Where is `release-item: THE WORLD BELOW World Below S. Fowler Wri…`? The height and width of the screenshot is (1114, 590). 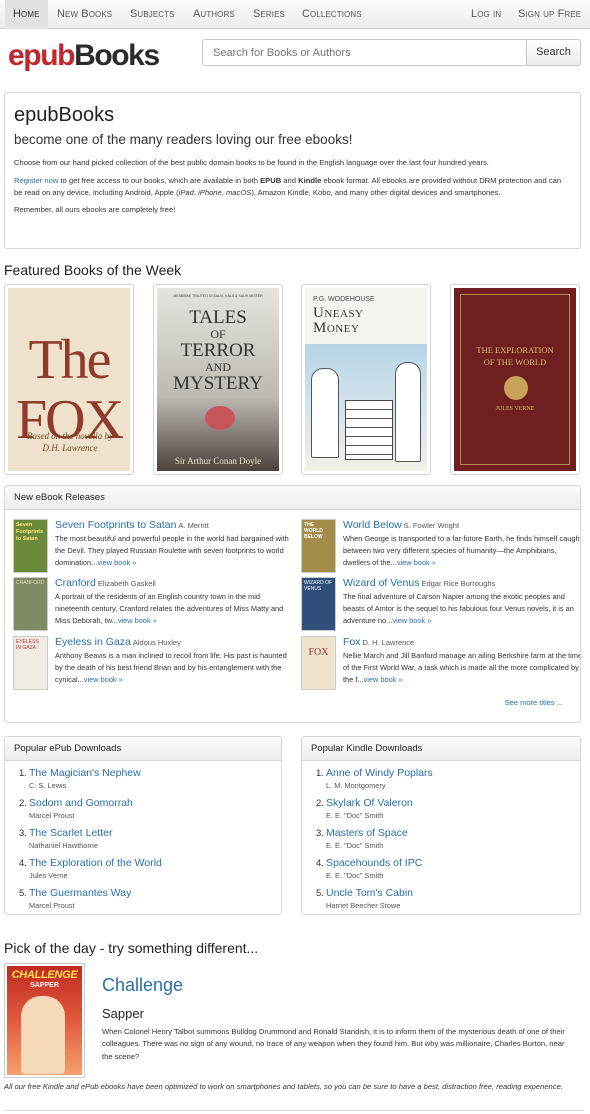
release-item: THE WORLD BELOW World Below S. Fowler Wri… is located at coordinates (440, 547).